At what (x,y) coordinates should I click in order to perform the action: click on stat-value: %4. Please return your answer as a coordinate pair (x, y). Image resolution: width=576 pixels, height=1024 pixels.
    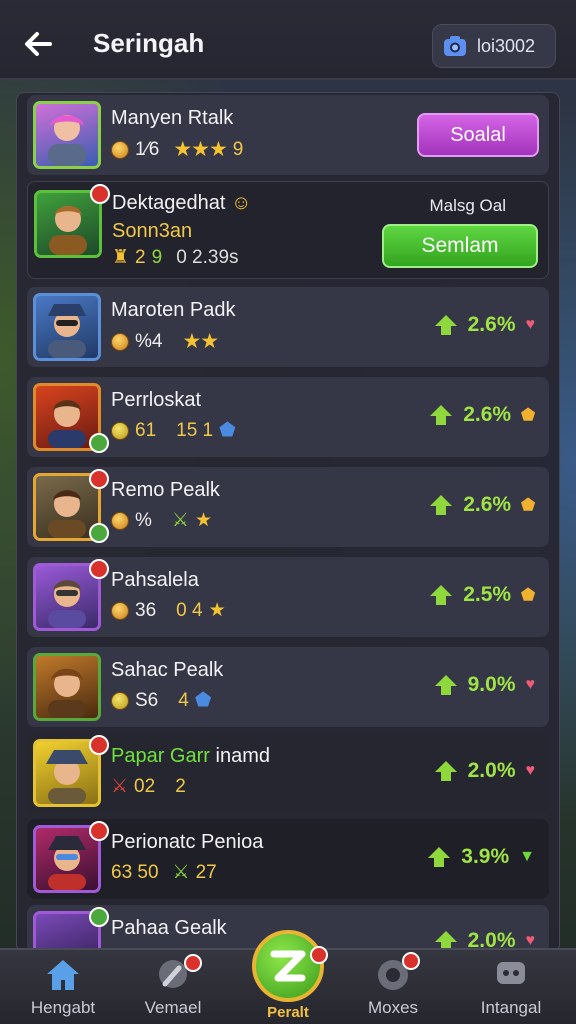
    Looking at the image, I should click on (149, 341).